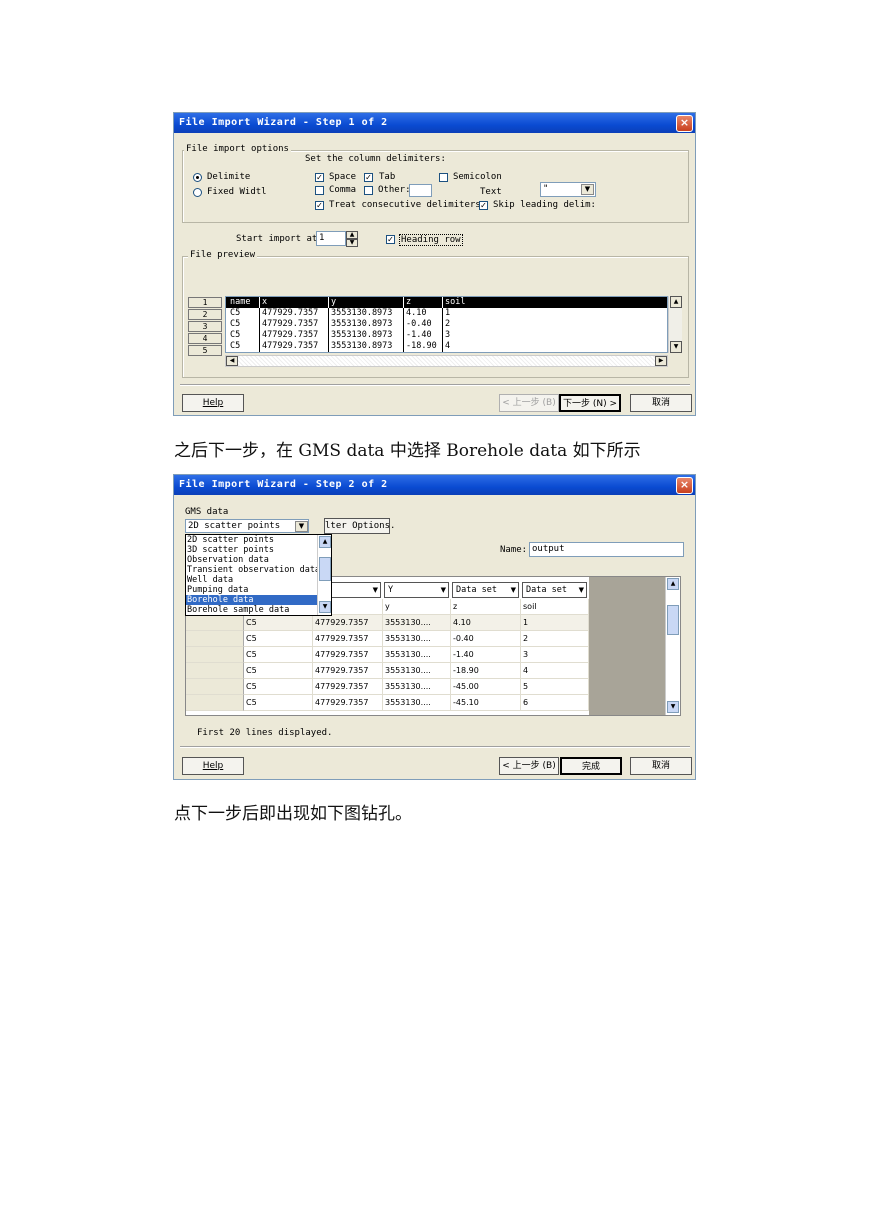 The image size is (869, 1228). What do you see at coordinates (293, 302) in the screenshot?
I see `header-cell: x` at bounding box center [293, 302].